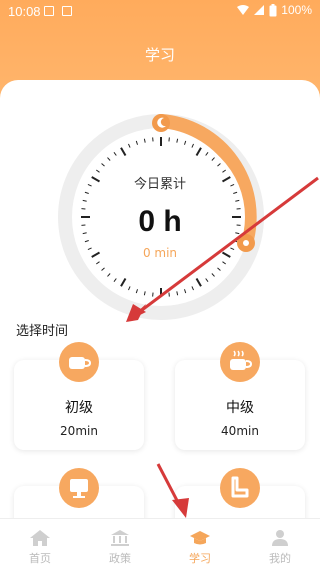 This screenshot has width=320, height=568. I want to click on tab-study: 学习, so click(200, 543).